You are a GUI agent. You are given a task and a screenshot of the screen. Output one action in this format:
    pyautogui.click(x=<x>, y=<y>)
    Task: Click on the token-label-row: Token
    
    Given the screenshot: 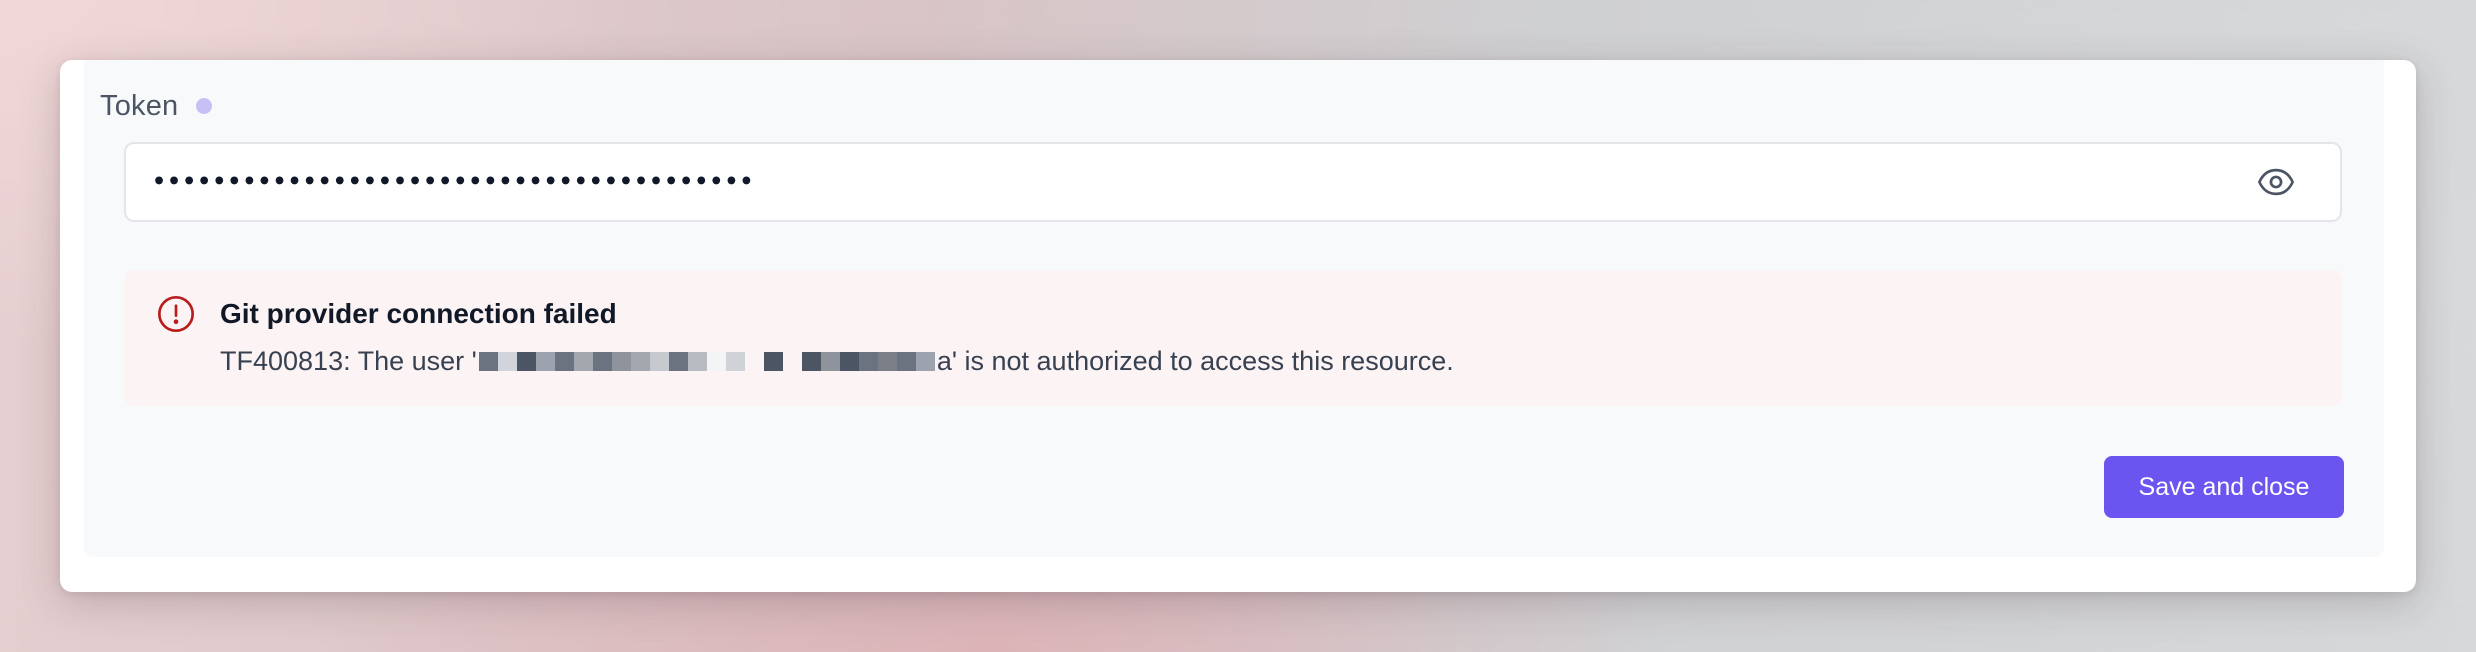 What is the action you would take?
    pyautogui.click(x=156, y=105)
    